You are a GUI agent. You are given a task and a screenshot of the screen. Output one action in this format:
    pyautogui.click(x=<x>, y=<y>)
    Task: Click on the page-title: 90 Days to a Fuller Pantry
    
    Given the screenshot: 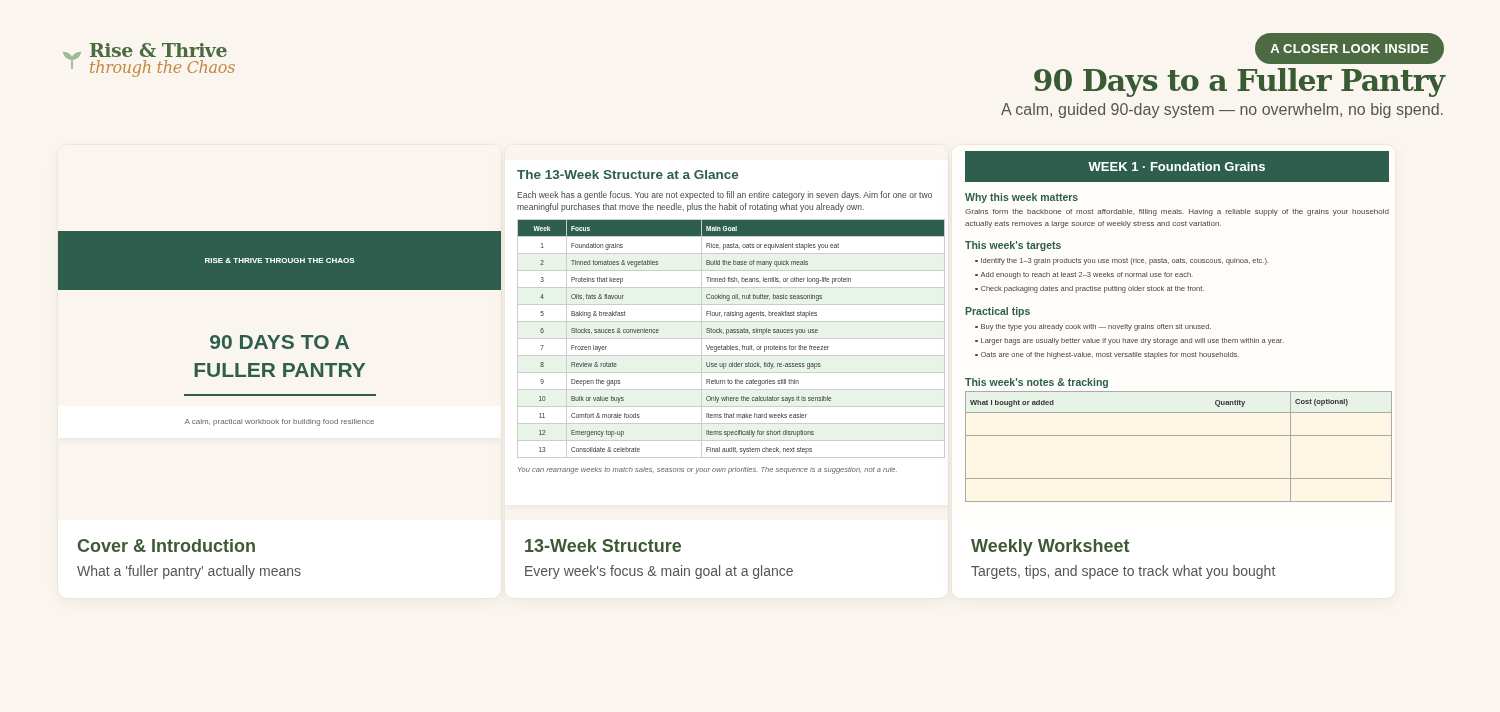 What is the action you would take?
    pyautogui.click(x=1238, y=80)
    